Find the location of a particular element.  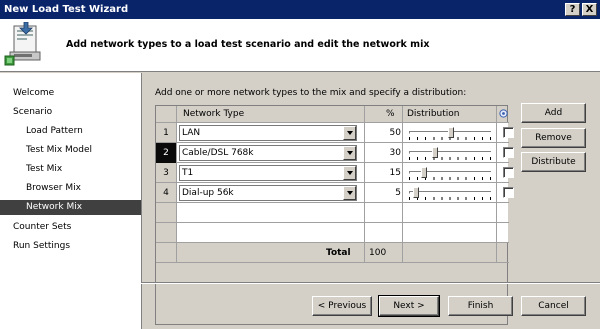

column-header-network-type: Network Type is located at coordinates (214, 114).